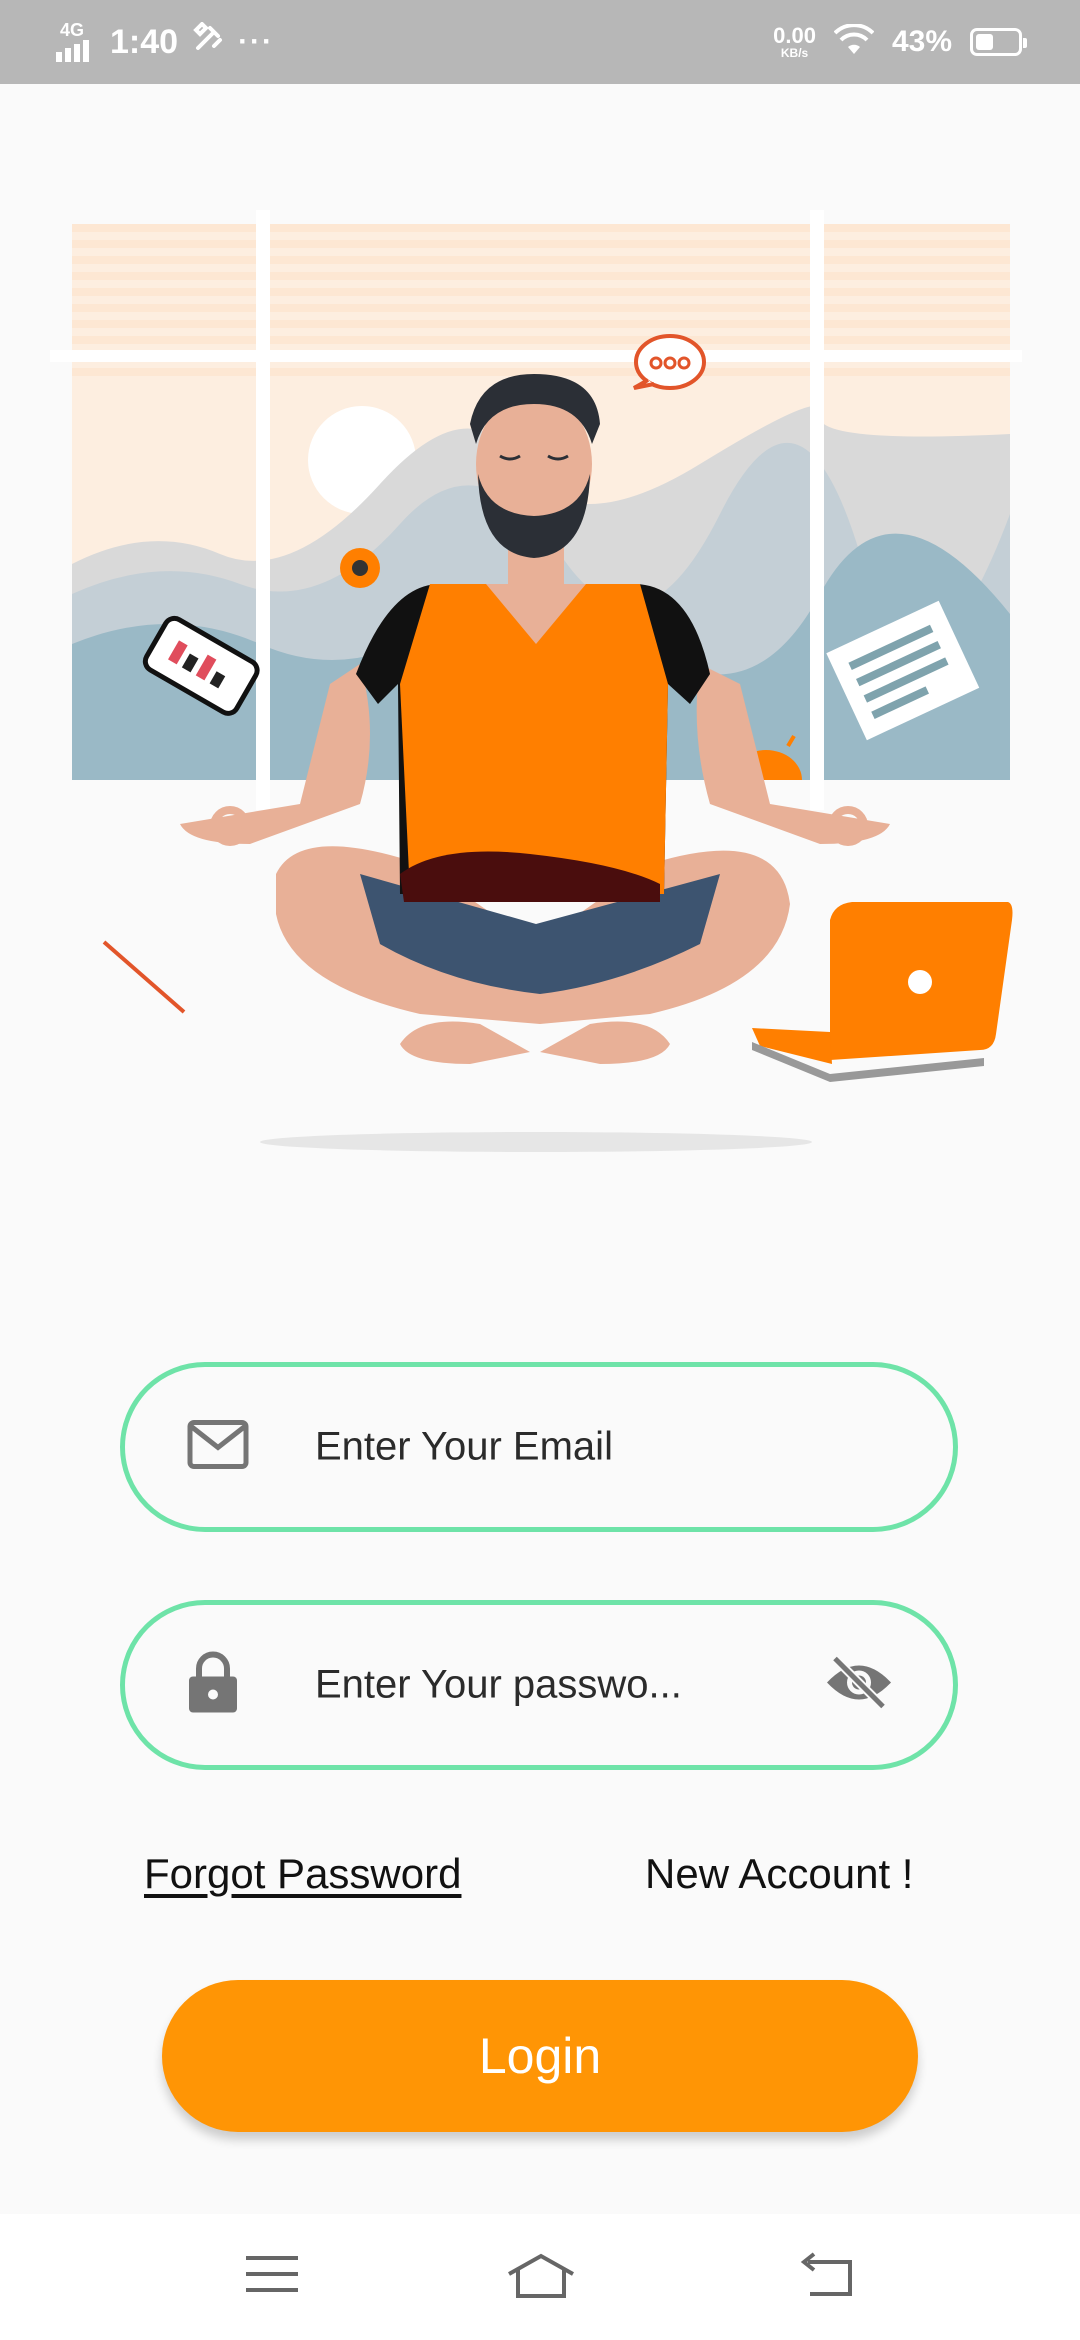 Image resolution: width=1080 pixels, height=2340 pixels. What do you see at coordinates (76, 41) in the screenshot?
I see `signal-icon: 4G` at bounding box center [76, 41].